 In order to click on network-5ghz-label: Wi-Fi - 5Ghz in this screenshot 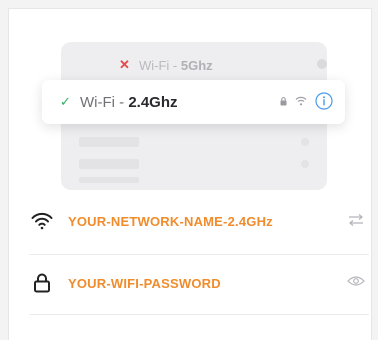, I will do `click(176, 65)`.